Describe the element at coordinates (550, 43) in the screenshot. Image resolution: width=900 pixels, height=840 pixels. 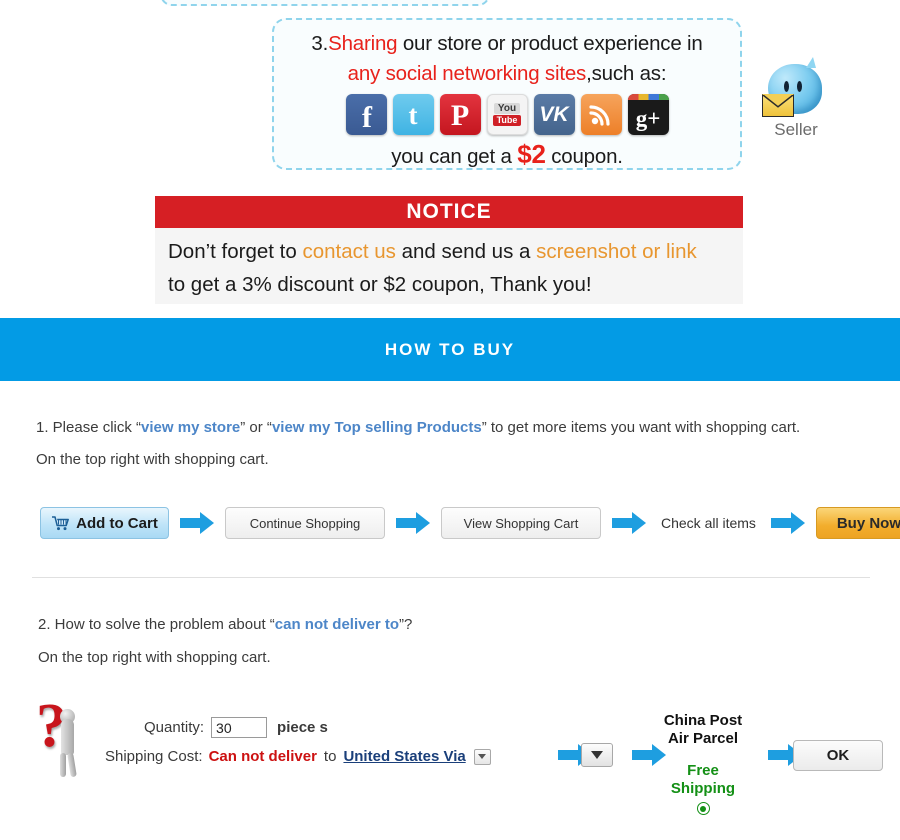
I see `promo-line1-rest: our store or product experience in` at that location.